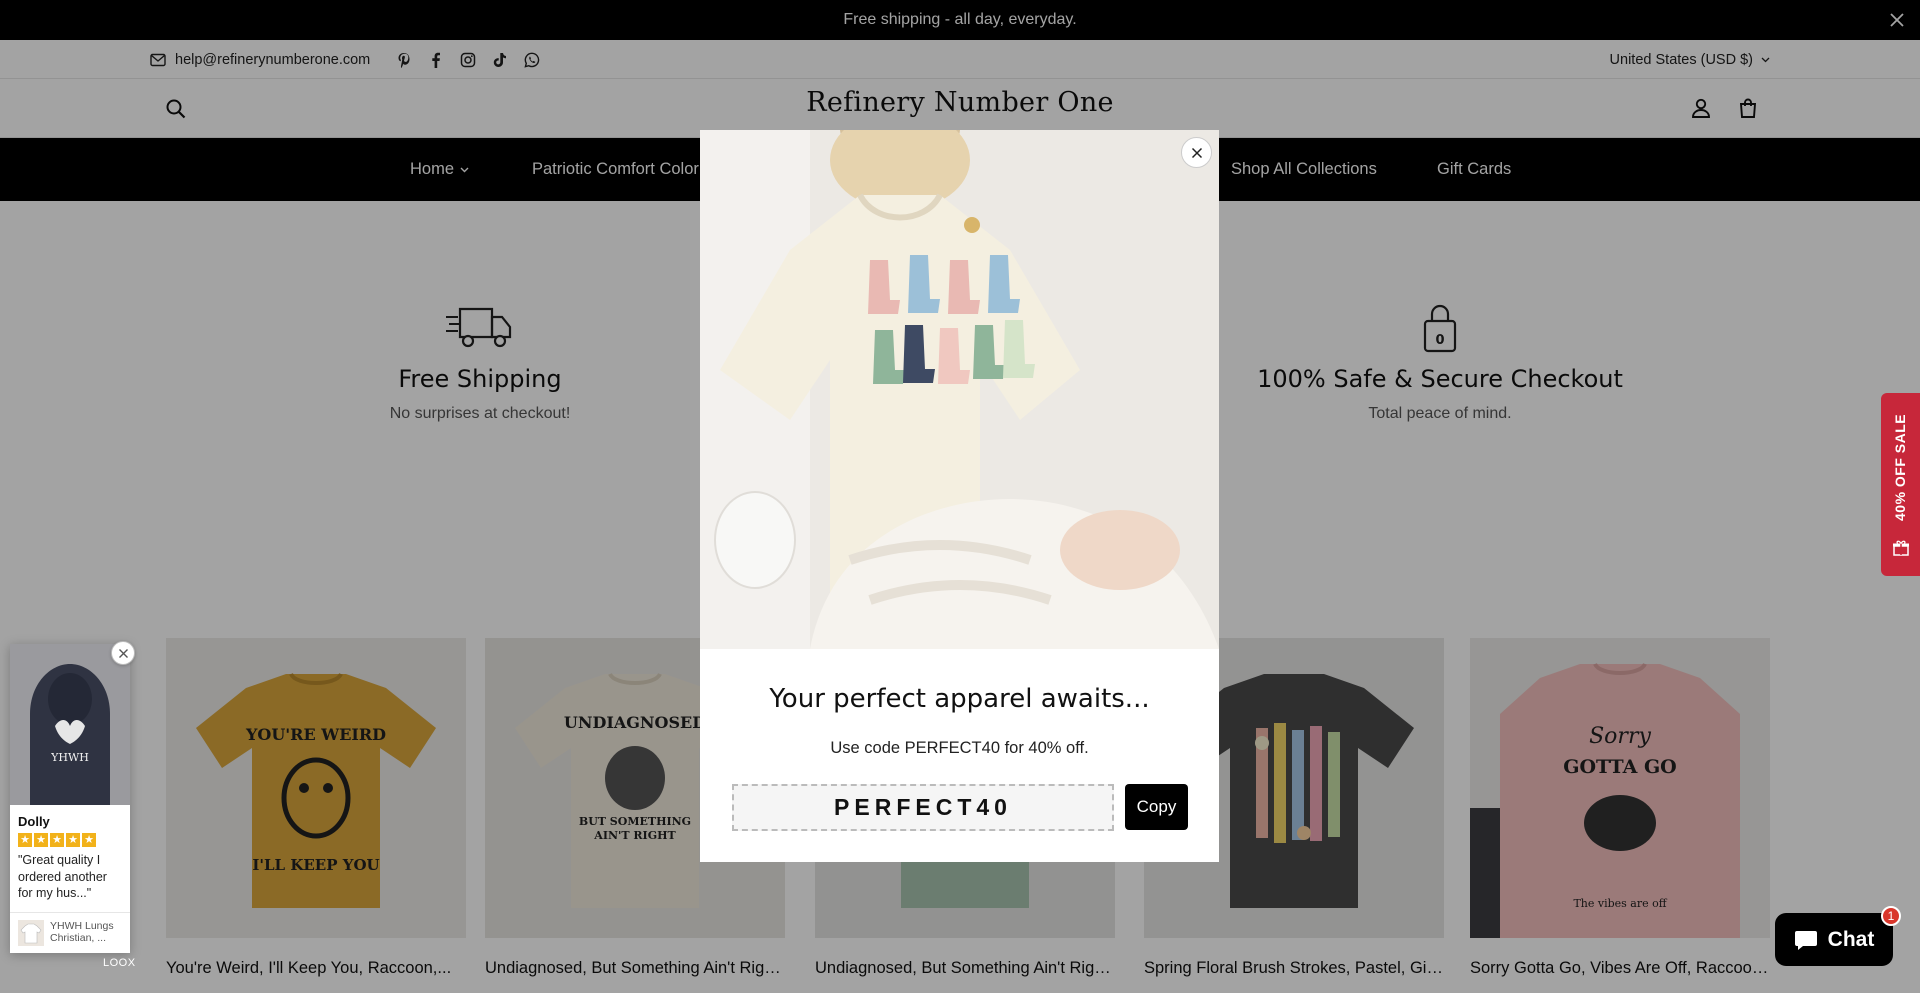 This screenshot has width=1920, height=993. Describe the element at coordinates (1807, 940) in the screenshot. I see `chat-bubble-icon` at that location.